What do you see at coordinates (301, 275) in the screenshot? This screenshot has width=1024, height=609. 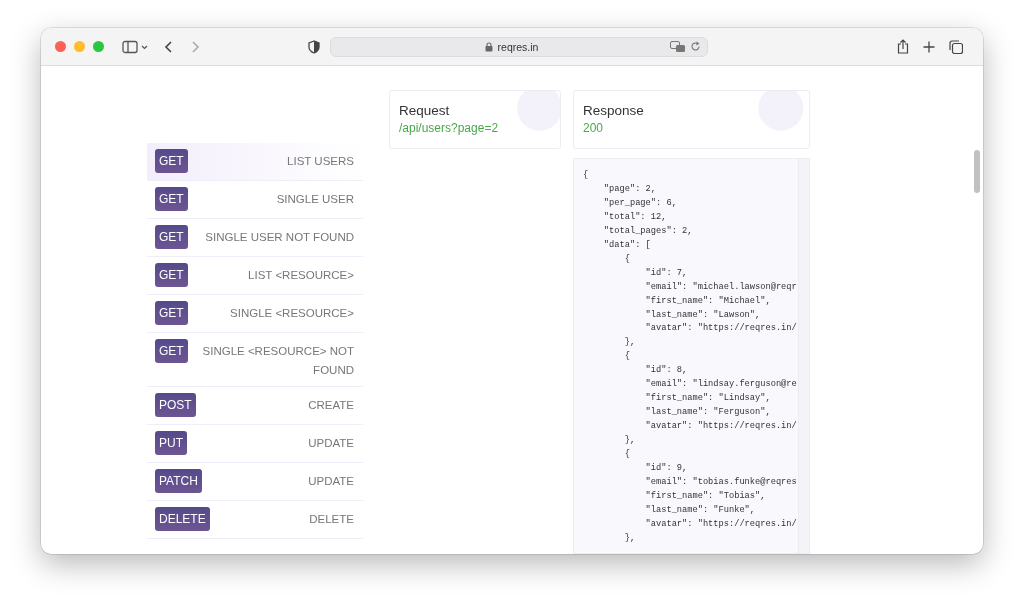 I see `endpoint-label: LIST <RESOURCE>` at bounding box center [301, 275].